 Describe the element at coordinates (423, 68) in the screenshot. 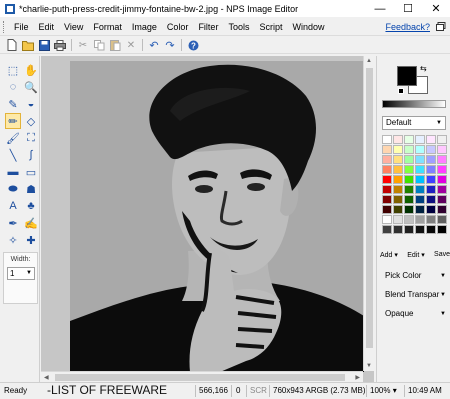

I see `swap-colors-icon: ⇆` at that location.